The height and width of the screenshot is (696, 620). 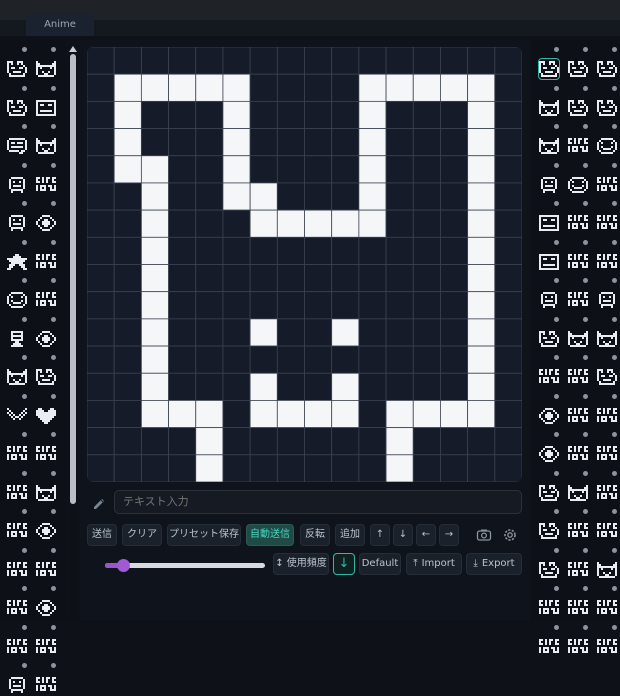 What do you see at coordinates (315, 535) in the screenshot?
I see `invert-button: 反転` at bounding box center [315, 535].